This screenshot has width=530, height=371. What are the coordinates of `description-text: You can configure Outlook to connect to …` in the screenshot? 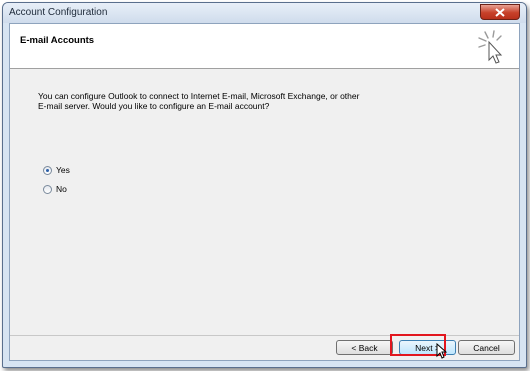 It's located at (199, 101).